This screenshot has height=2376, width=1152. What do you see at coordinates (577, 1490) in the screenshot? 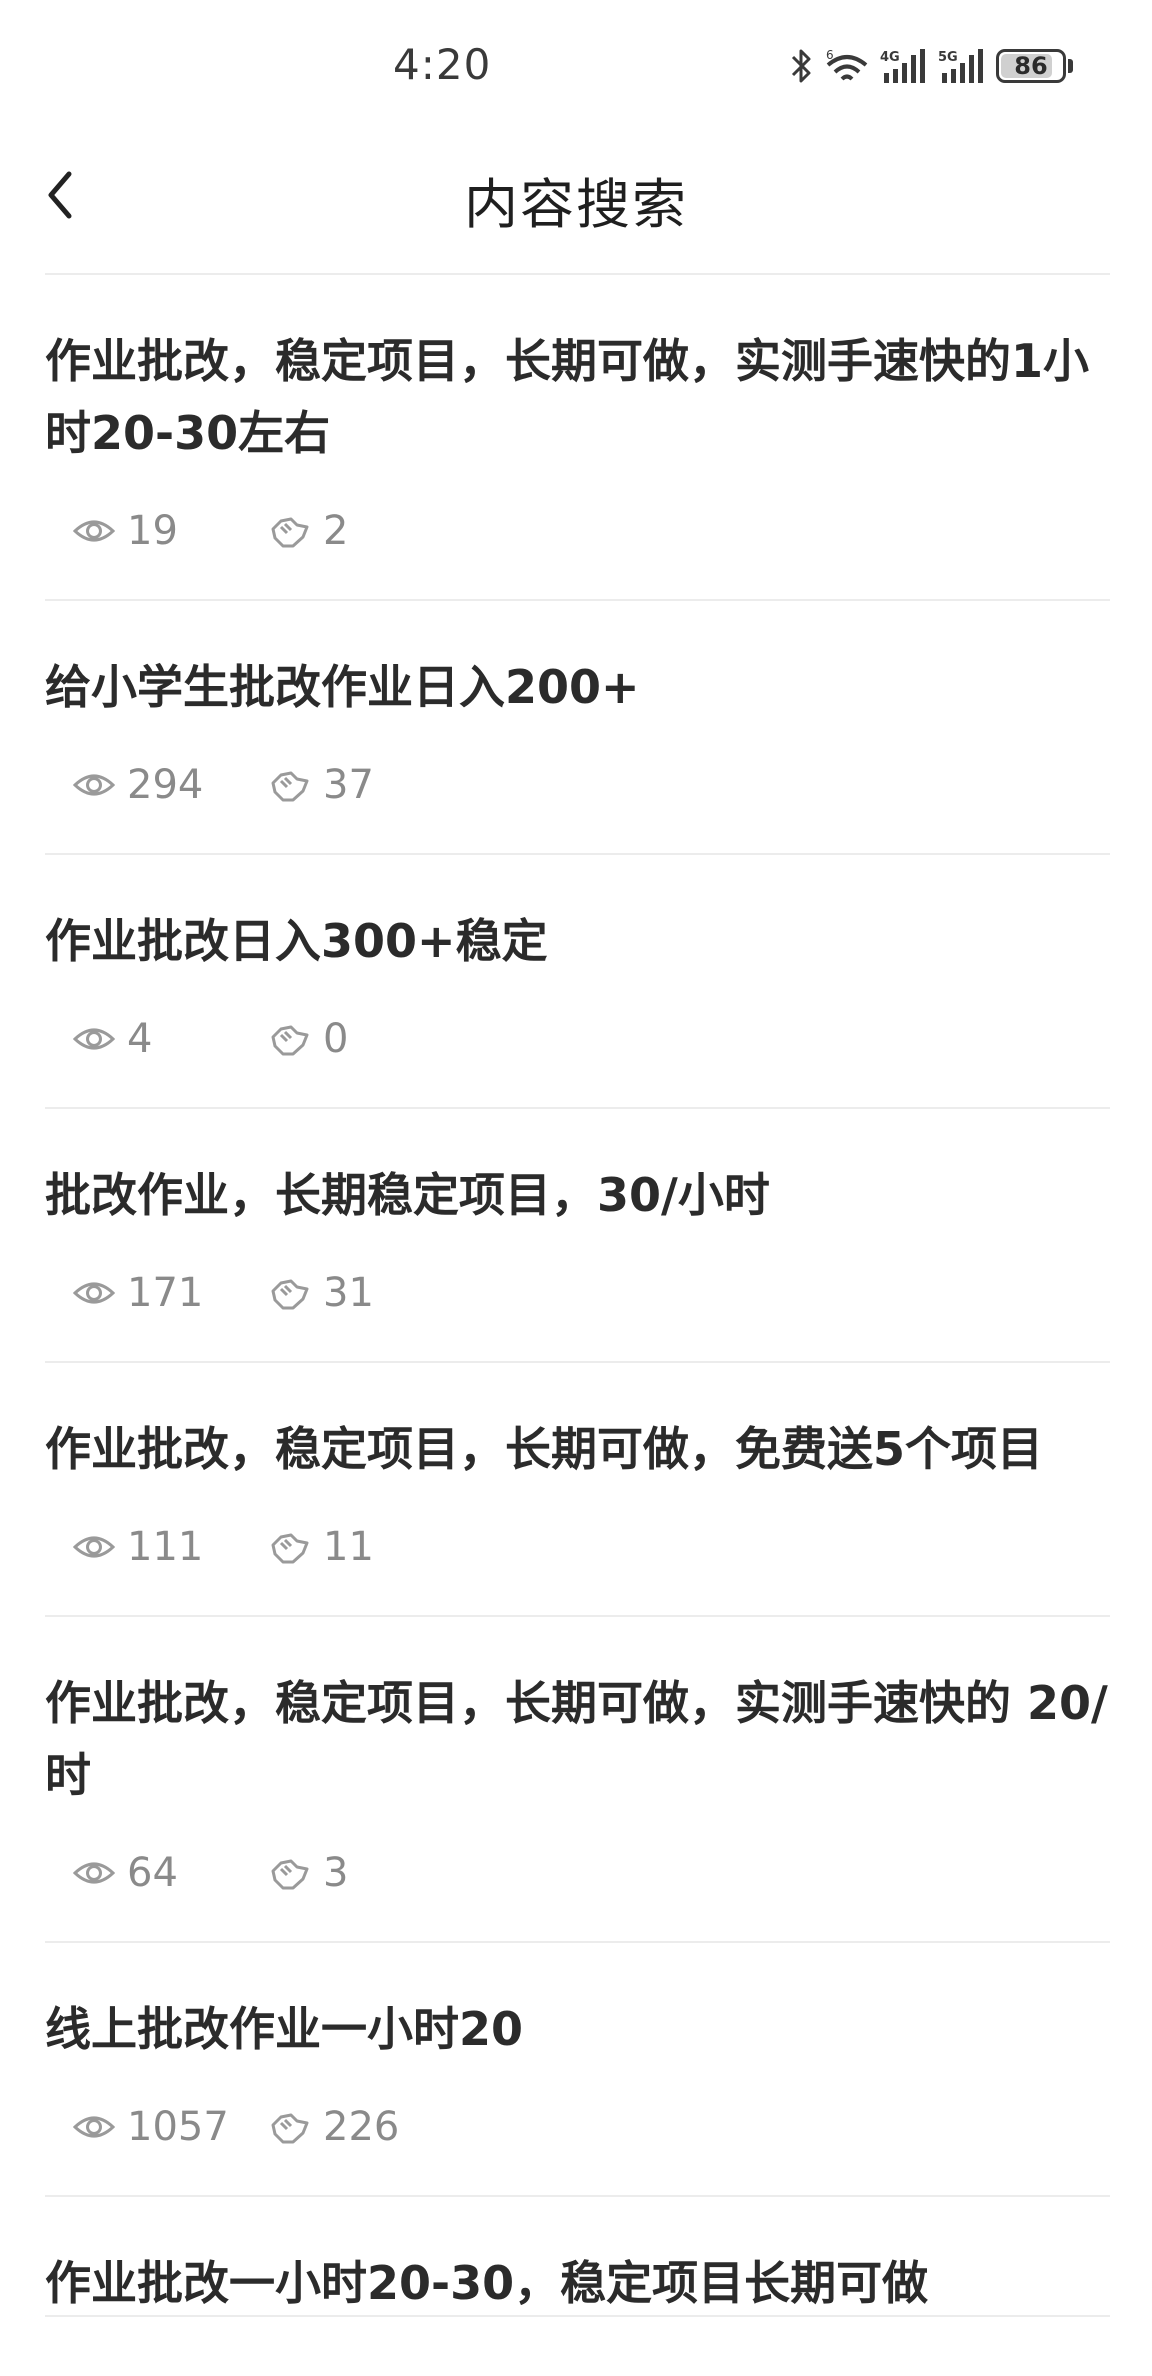
I see `result-item: 作业批改，稳定项目，长期可做，免费送5个项目 111 11` at bounding box center [577, 1490].